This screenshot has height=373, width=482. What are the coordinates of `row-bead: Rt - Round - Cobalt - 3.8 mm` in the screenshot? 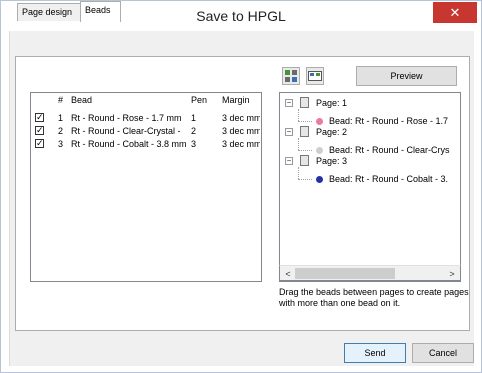 It's located at (129, 144).